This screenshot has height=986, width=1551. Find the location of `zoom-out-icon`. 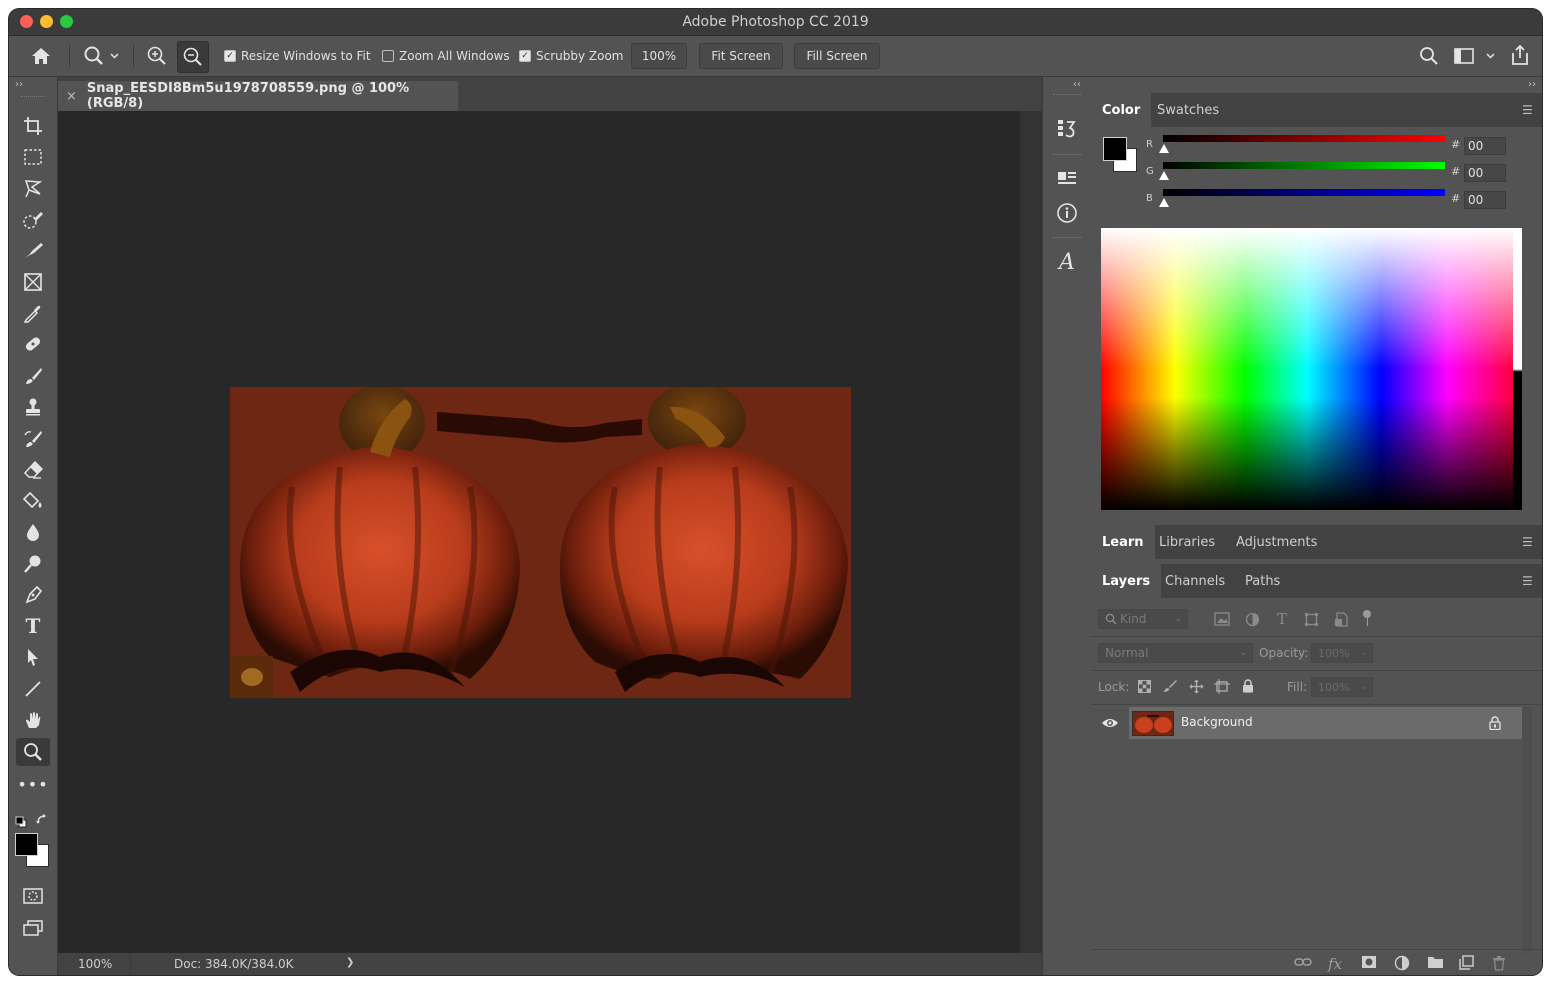

zoom-out-icon is located at coordinates (193, 57).